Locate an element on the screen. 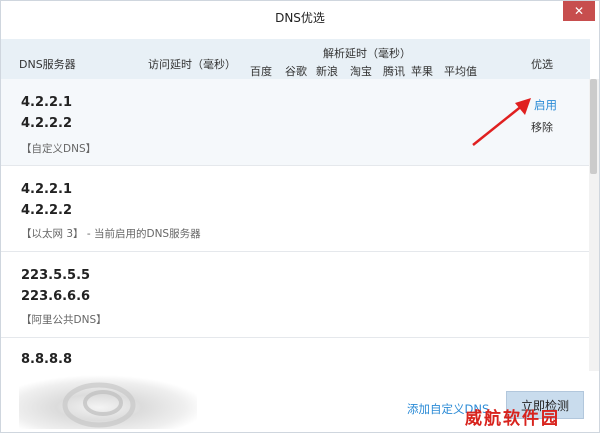 Image resolution: width=600 pixels, height=434 pixels. scrollbar-thumb is located at coordinates (593, 126).